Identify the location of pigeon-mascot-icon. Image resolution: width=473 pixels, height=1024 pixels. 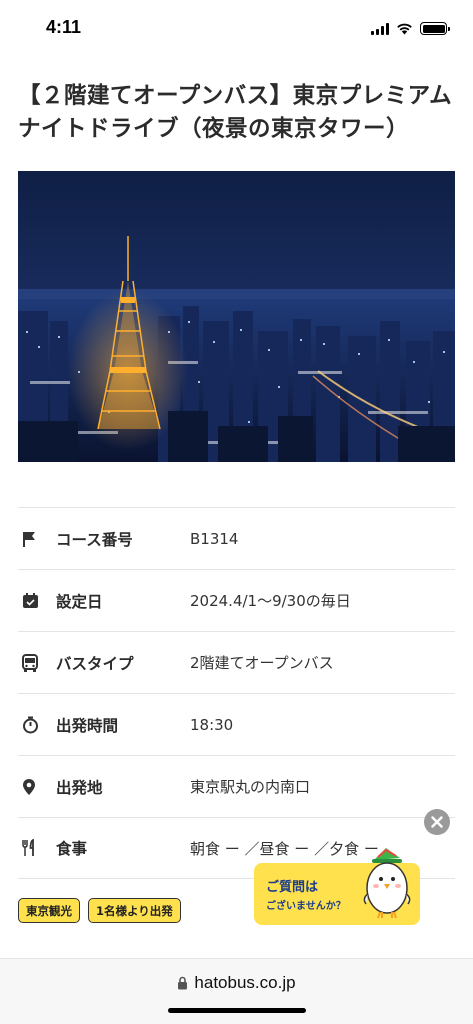
(386, 884).